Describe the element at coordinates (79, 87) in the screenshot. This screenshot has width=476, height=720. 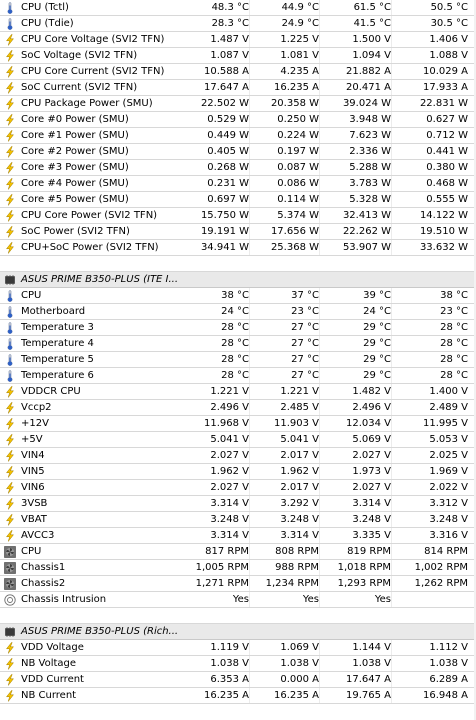
I see `sensor-label: SoC Current (SVI2 TFN)` at that location.